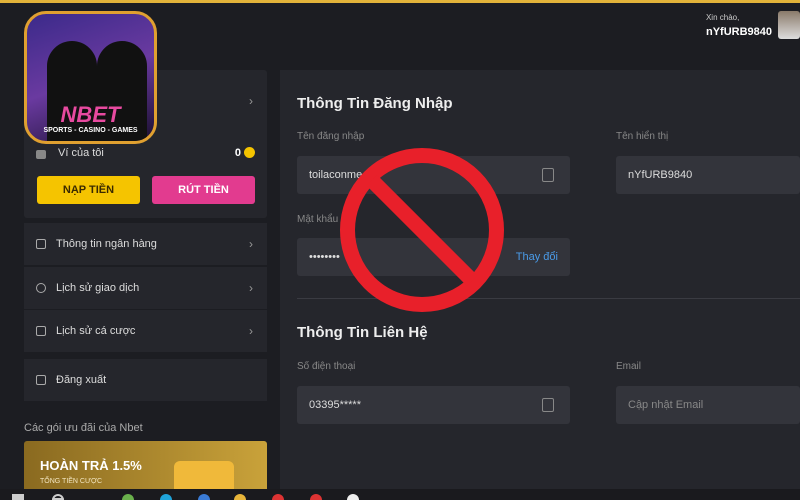  What do you see at coordinates (629, 366) in the screenshot?
I see `email-label: Email` at bounding box center [629, 366].